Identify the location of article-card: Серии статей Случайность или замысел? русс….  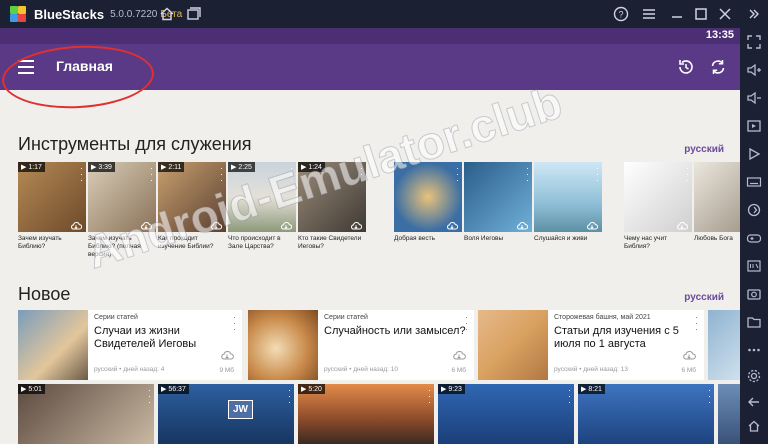
(361, 345).